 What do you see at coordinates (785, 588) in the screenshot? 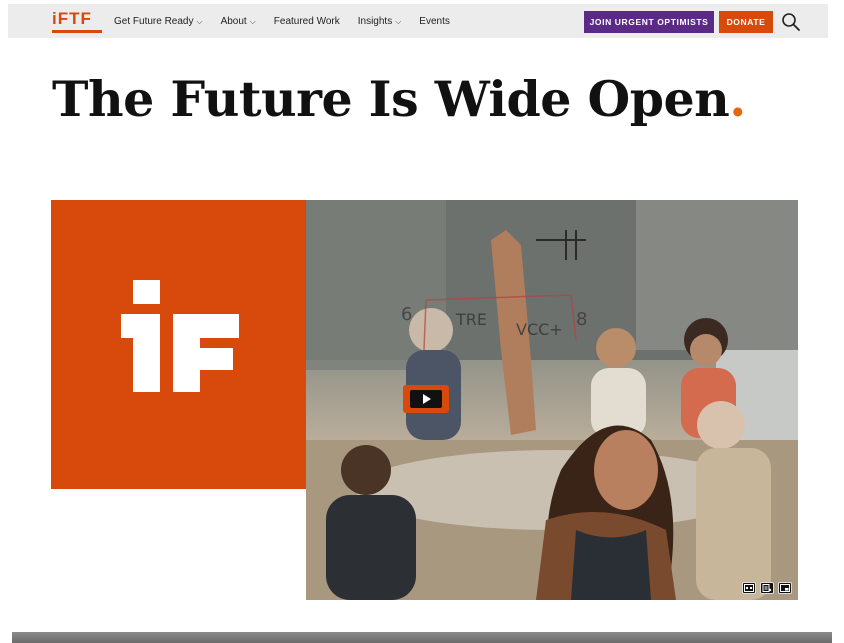
I see `picture-in-picture-icon` at bounding box center [785, 588].